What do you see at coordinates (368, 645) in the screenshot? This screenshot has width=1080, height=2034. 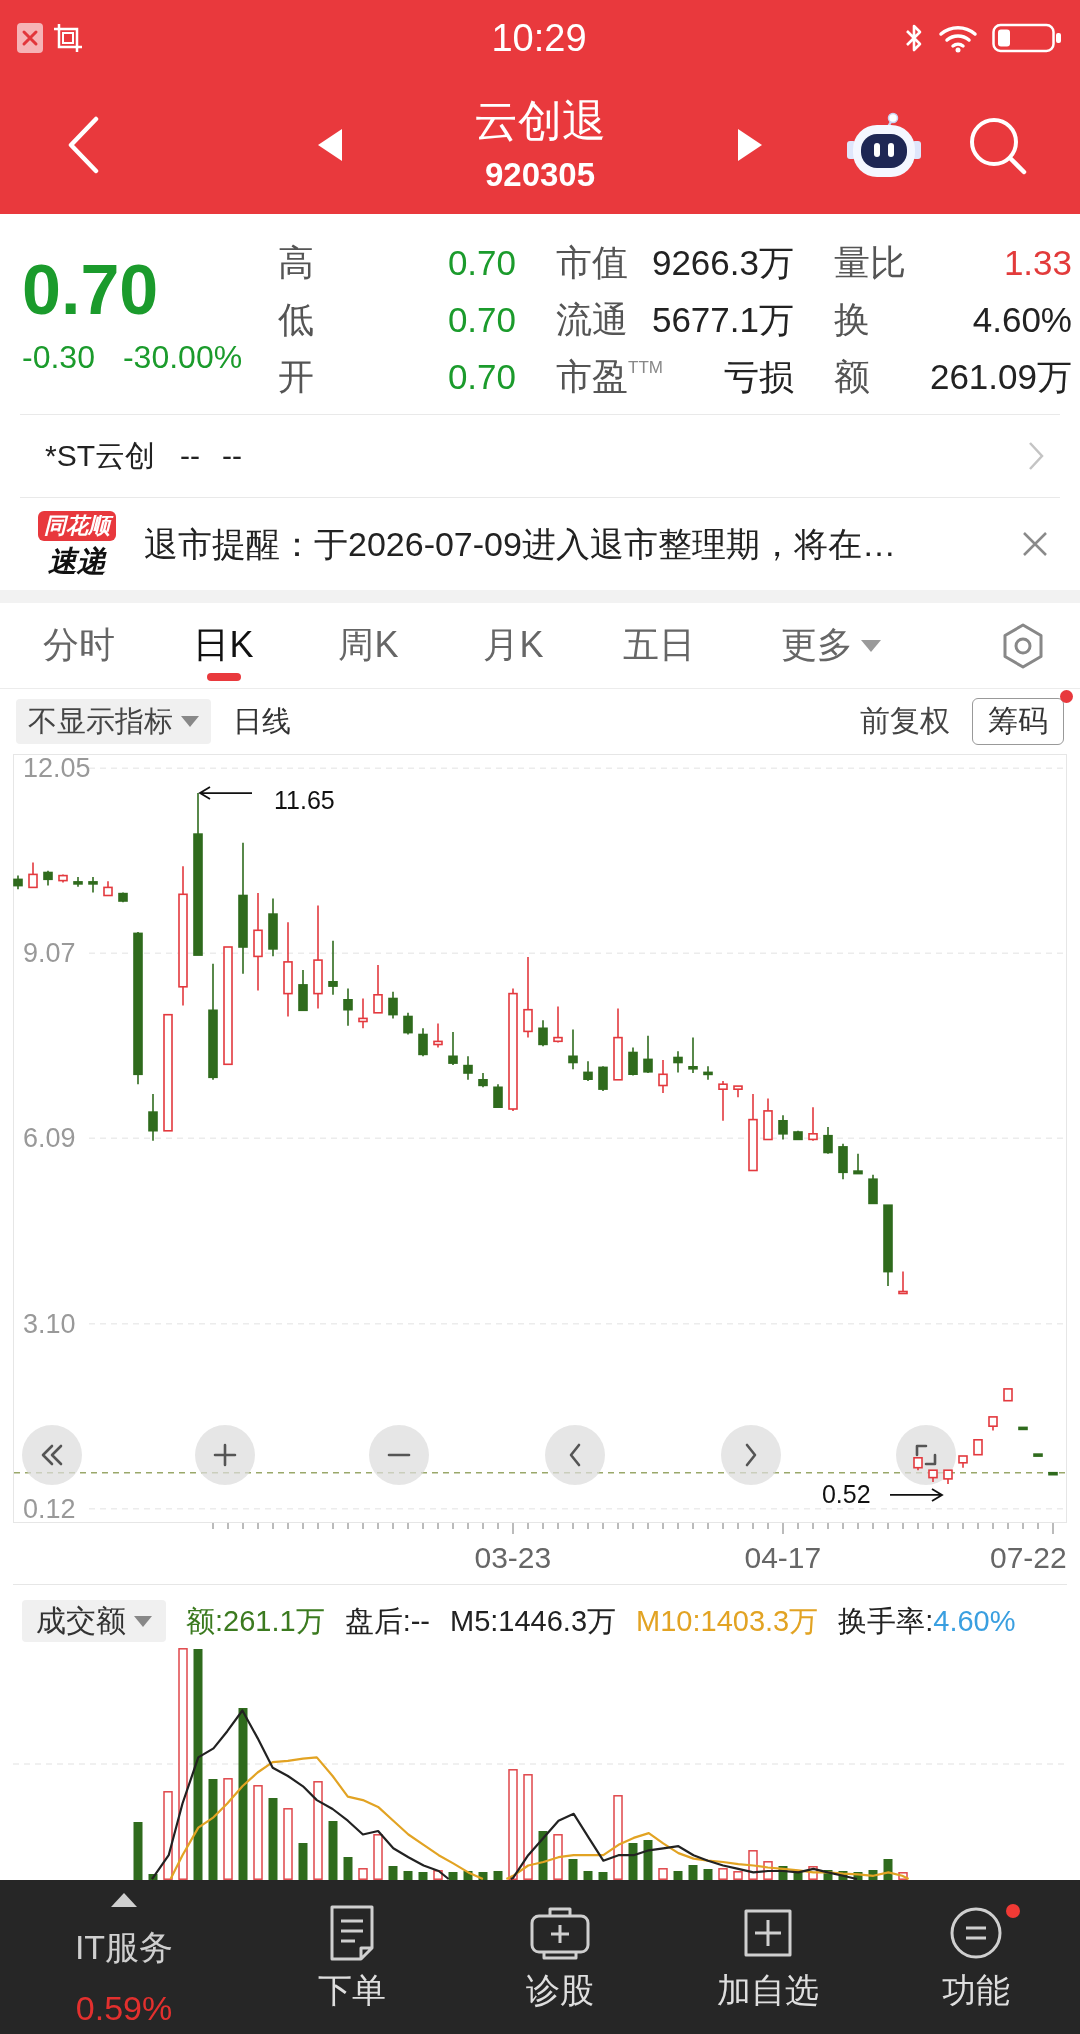 I see `tab: 周K` at bounding box center [368, 645].